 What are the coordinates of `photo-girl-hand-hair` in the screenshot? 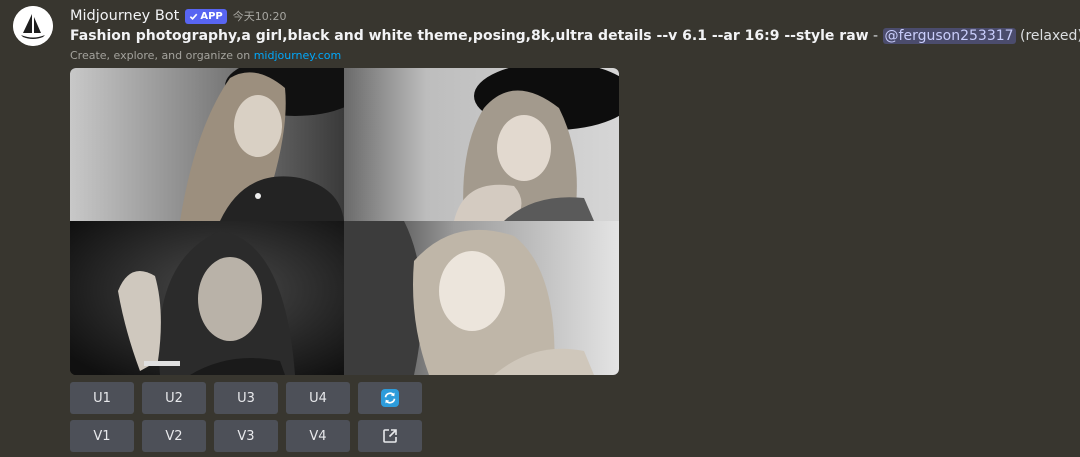 It's located at (207, 298).